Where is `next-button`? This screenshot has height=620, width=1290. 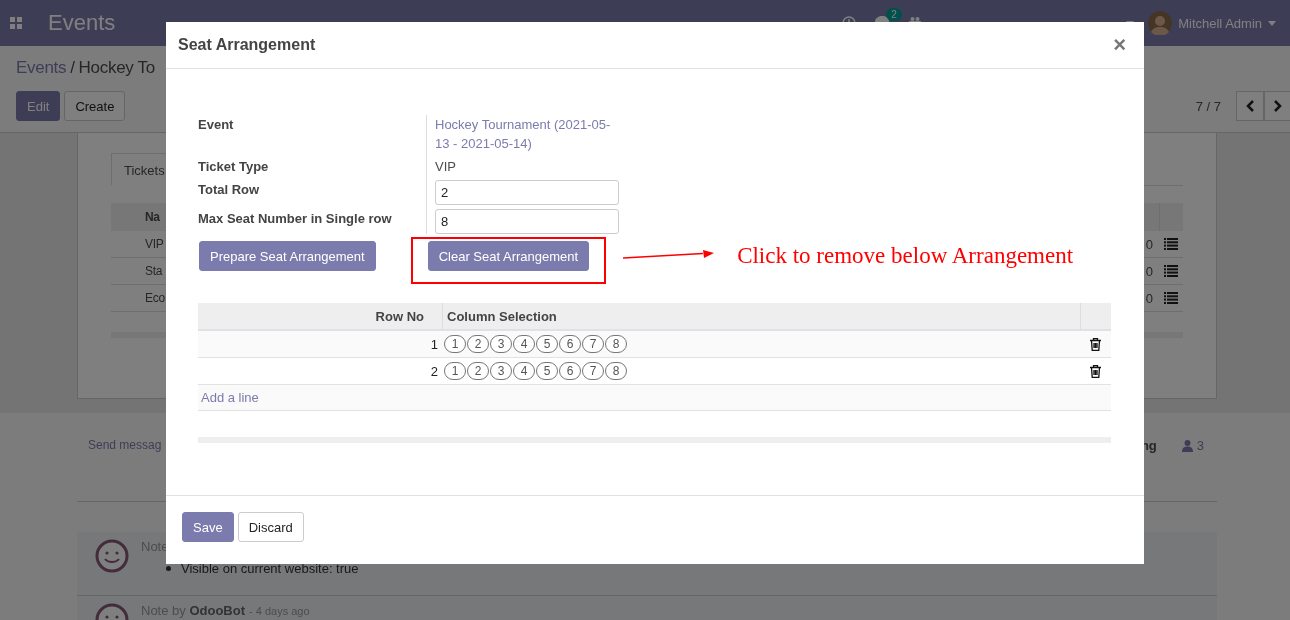
next-button is located at coordinates (1277, 106).